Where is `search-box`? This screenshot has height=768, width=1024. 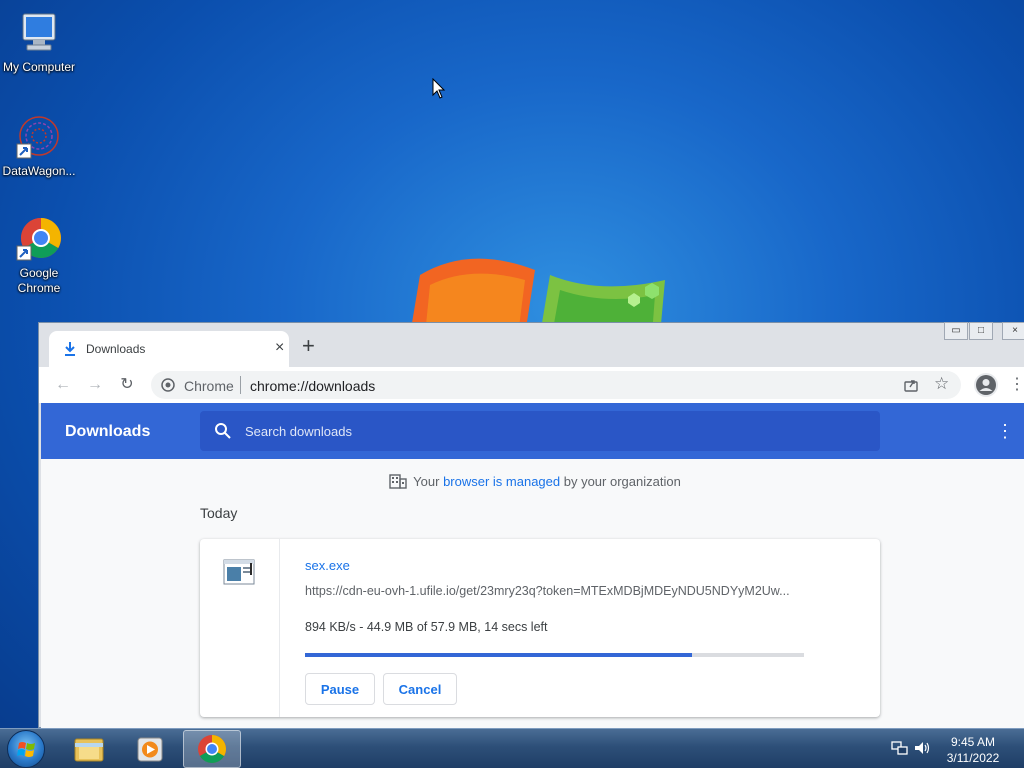
search-box is located at coordinates (540, 431).